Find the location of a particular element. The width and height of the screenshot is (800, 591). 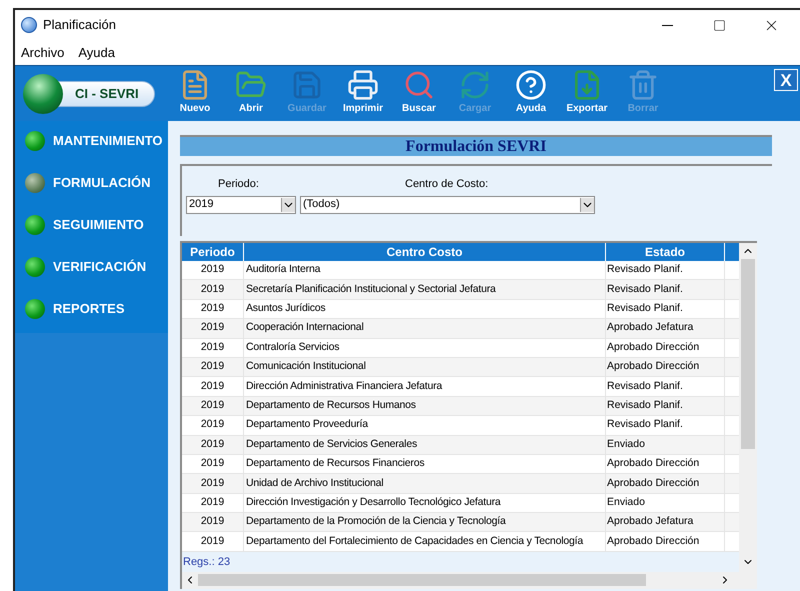

table-cell: Dirección Investigación y Desarrollo Tecnológico Jefatura is located at coordinates (425, 503).